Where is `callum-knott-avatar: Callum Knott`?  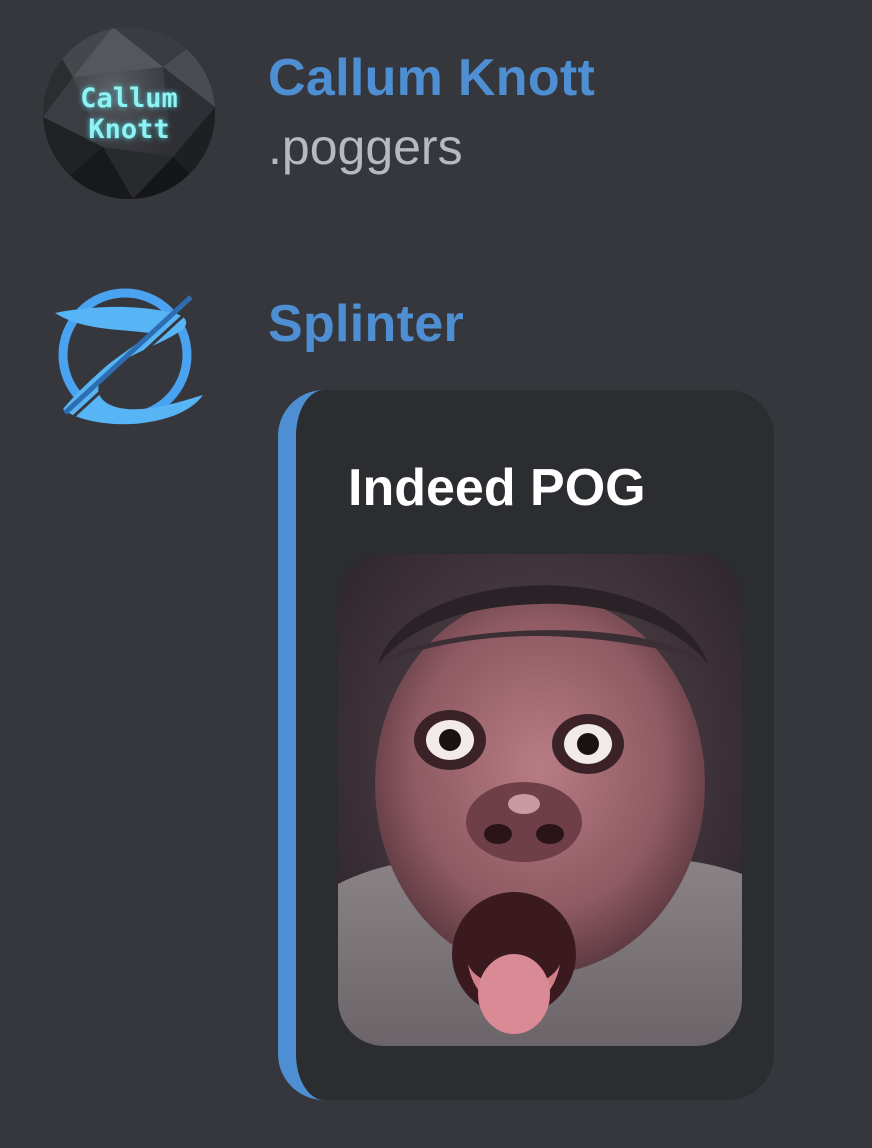 callum-knott-avatar: Callum Knott is located at coordinates (129, 113).